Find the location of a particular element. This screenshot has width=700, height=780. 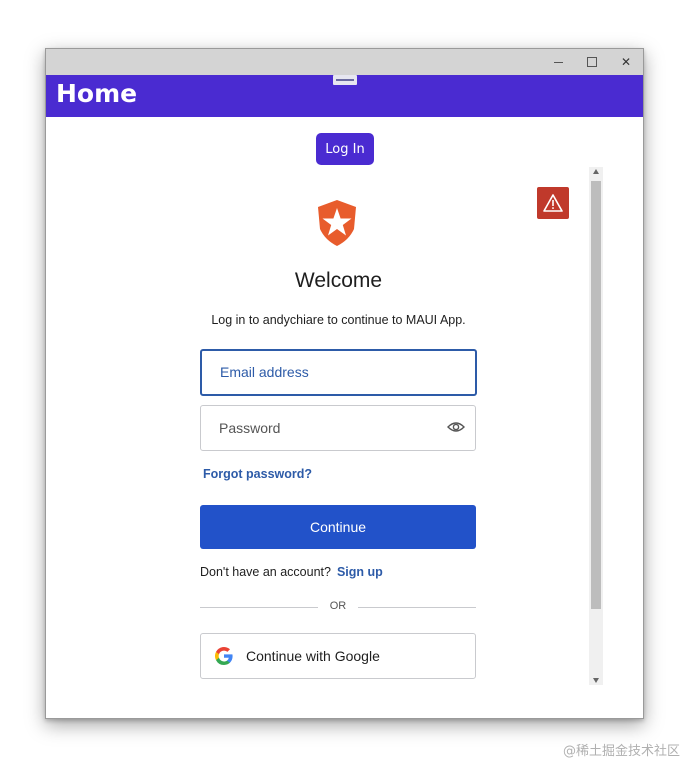

drag-handle is located at coordinates (345, 80).